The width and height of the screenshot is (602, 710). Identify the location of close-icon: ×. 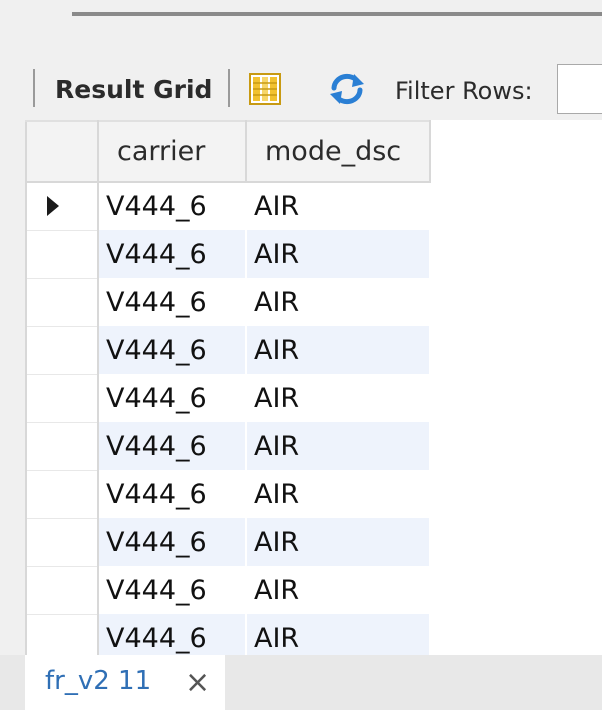
(197, 683).